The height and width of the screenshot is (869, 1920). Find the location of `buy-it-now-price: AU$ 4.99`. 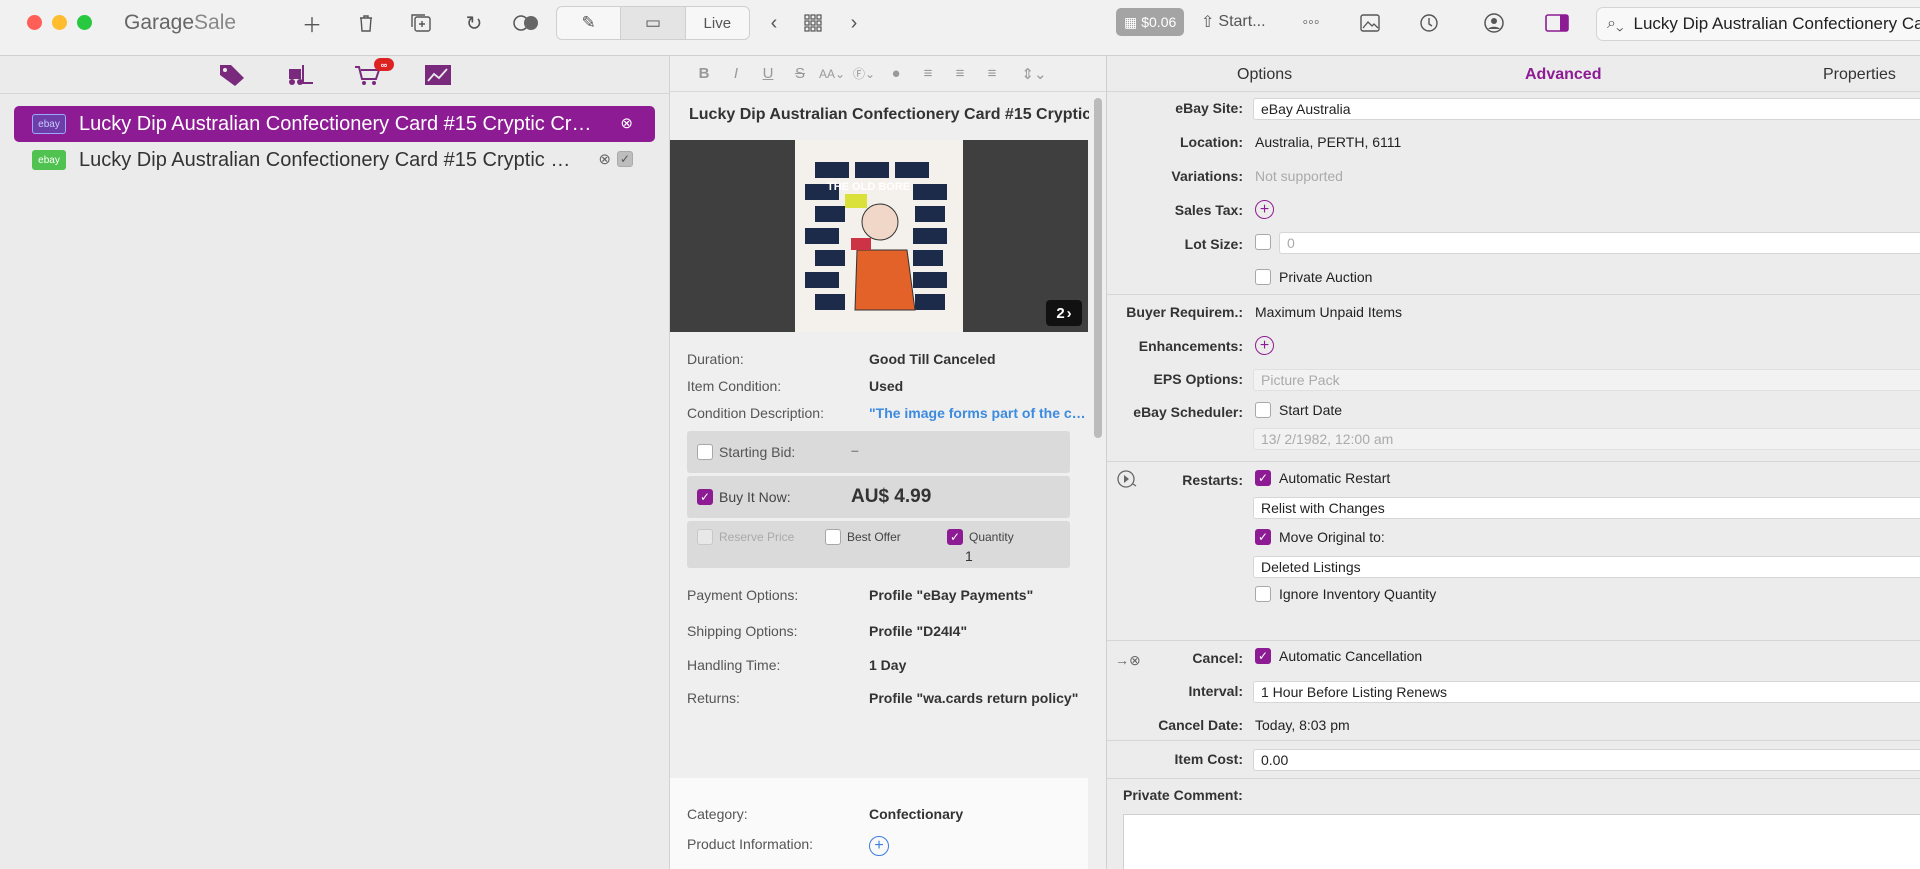

buy-it-now-price: AU$ 4.99 is located at coordinates (891, 497).